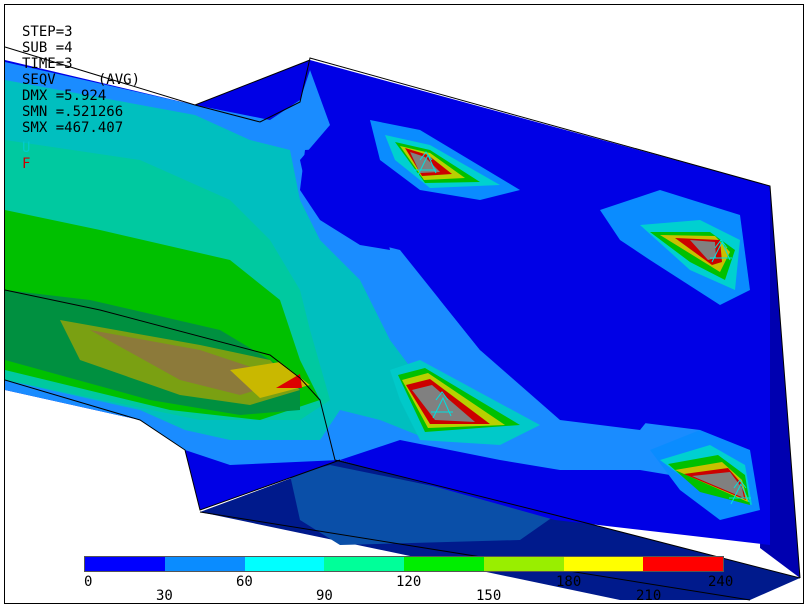 The height and width of the screenshot is (614, 810). Describe the element at coordinates (649, 596) in the screenshot. I see `colorbar-tick-label: 210` at that location.